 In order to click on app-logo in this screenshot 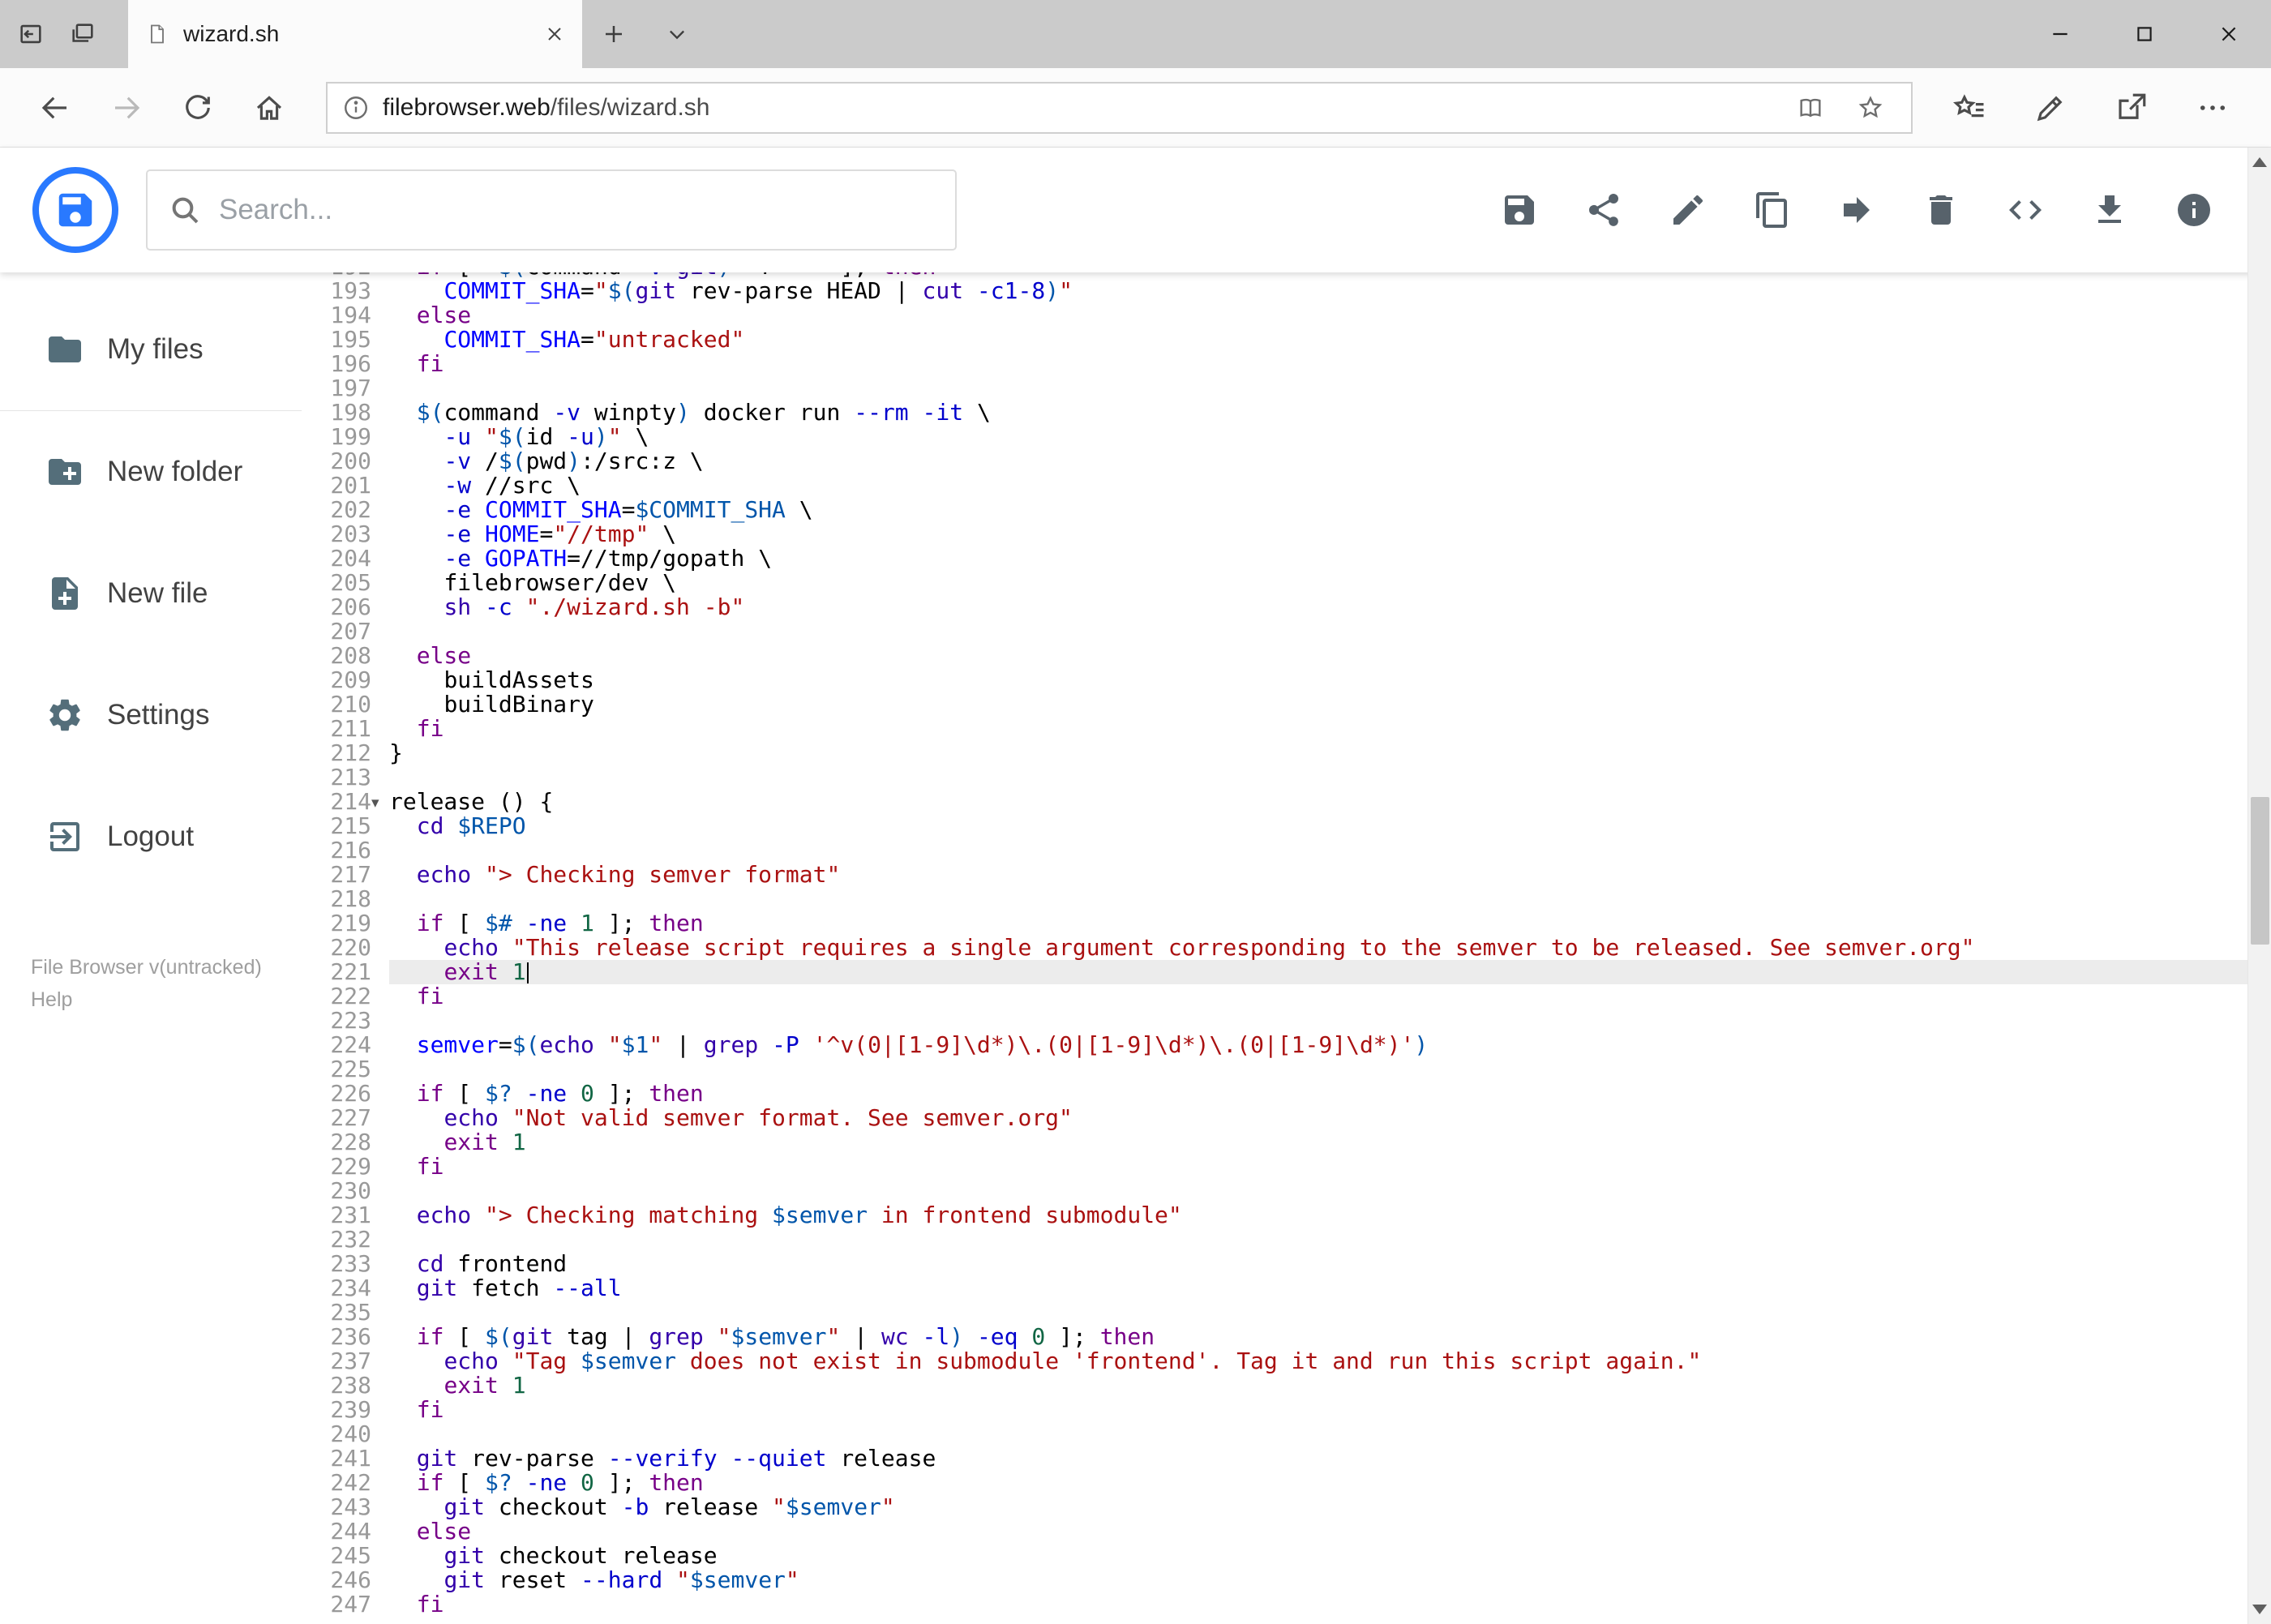, I will do `click(75, 210)`.